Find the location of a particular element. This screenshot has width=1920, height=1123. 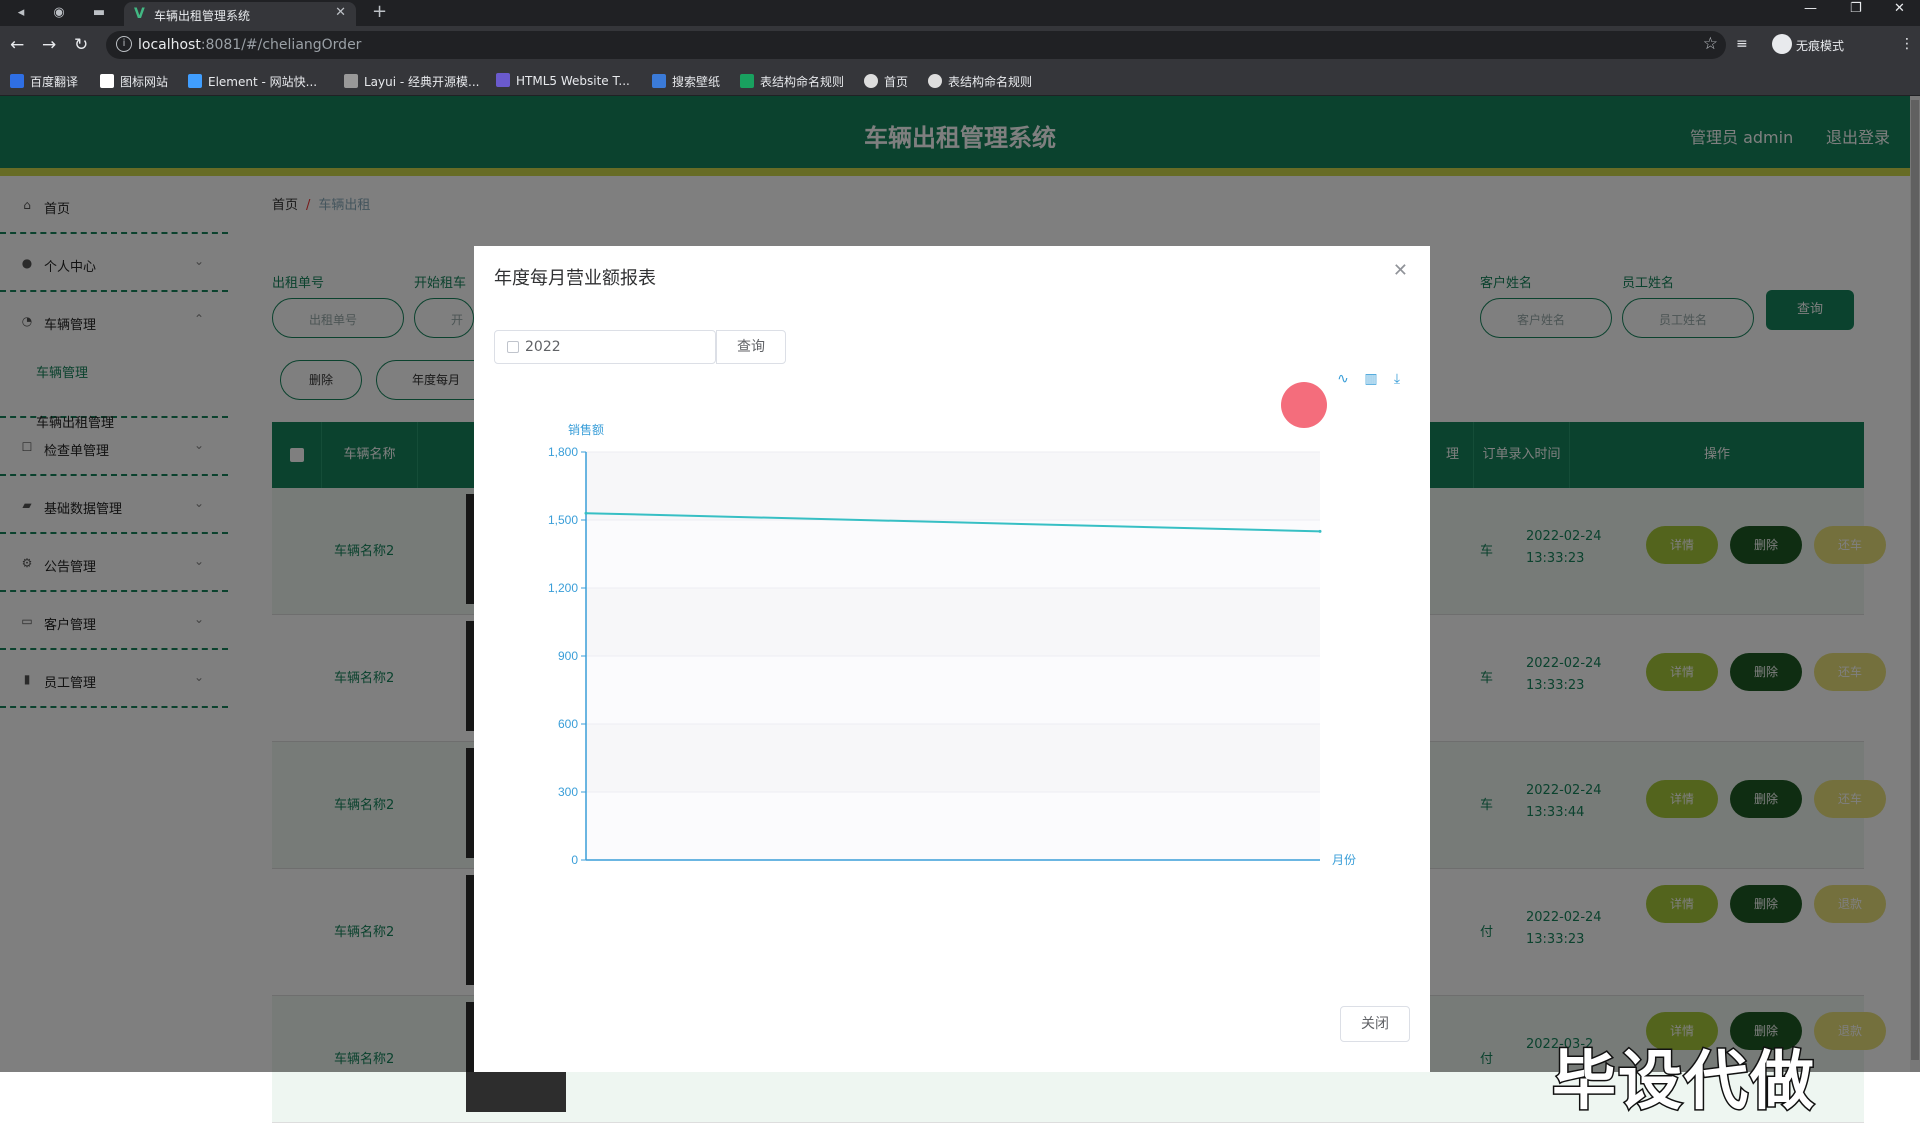

bookmark-star-icon: ☆ is located at coordinates (1710, 44).